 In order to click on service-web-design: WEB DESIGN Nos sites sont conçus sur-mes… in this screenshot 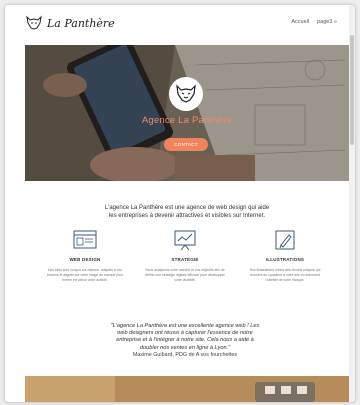, I will do `click(85, 256)`.